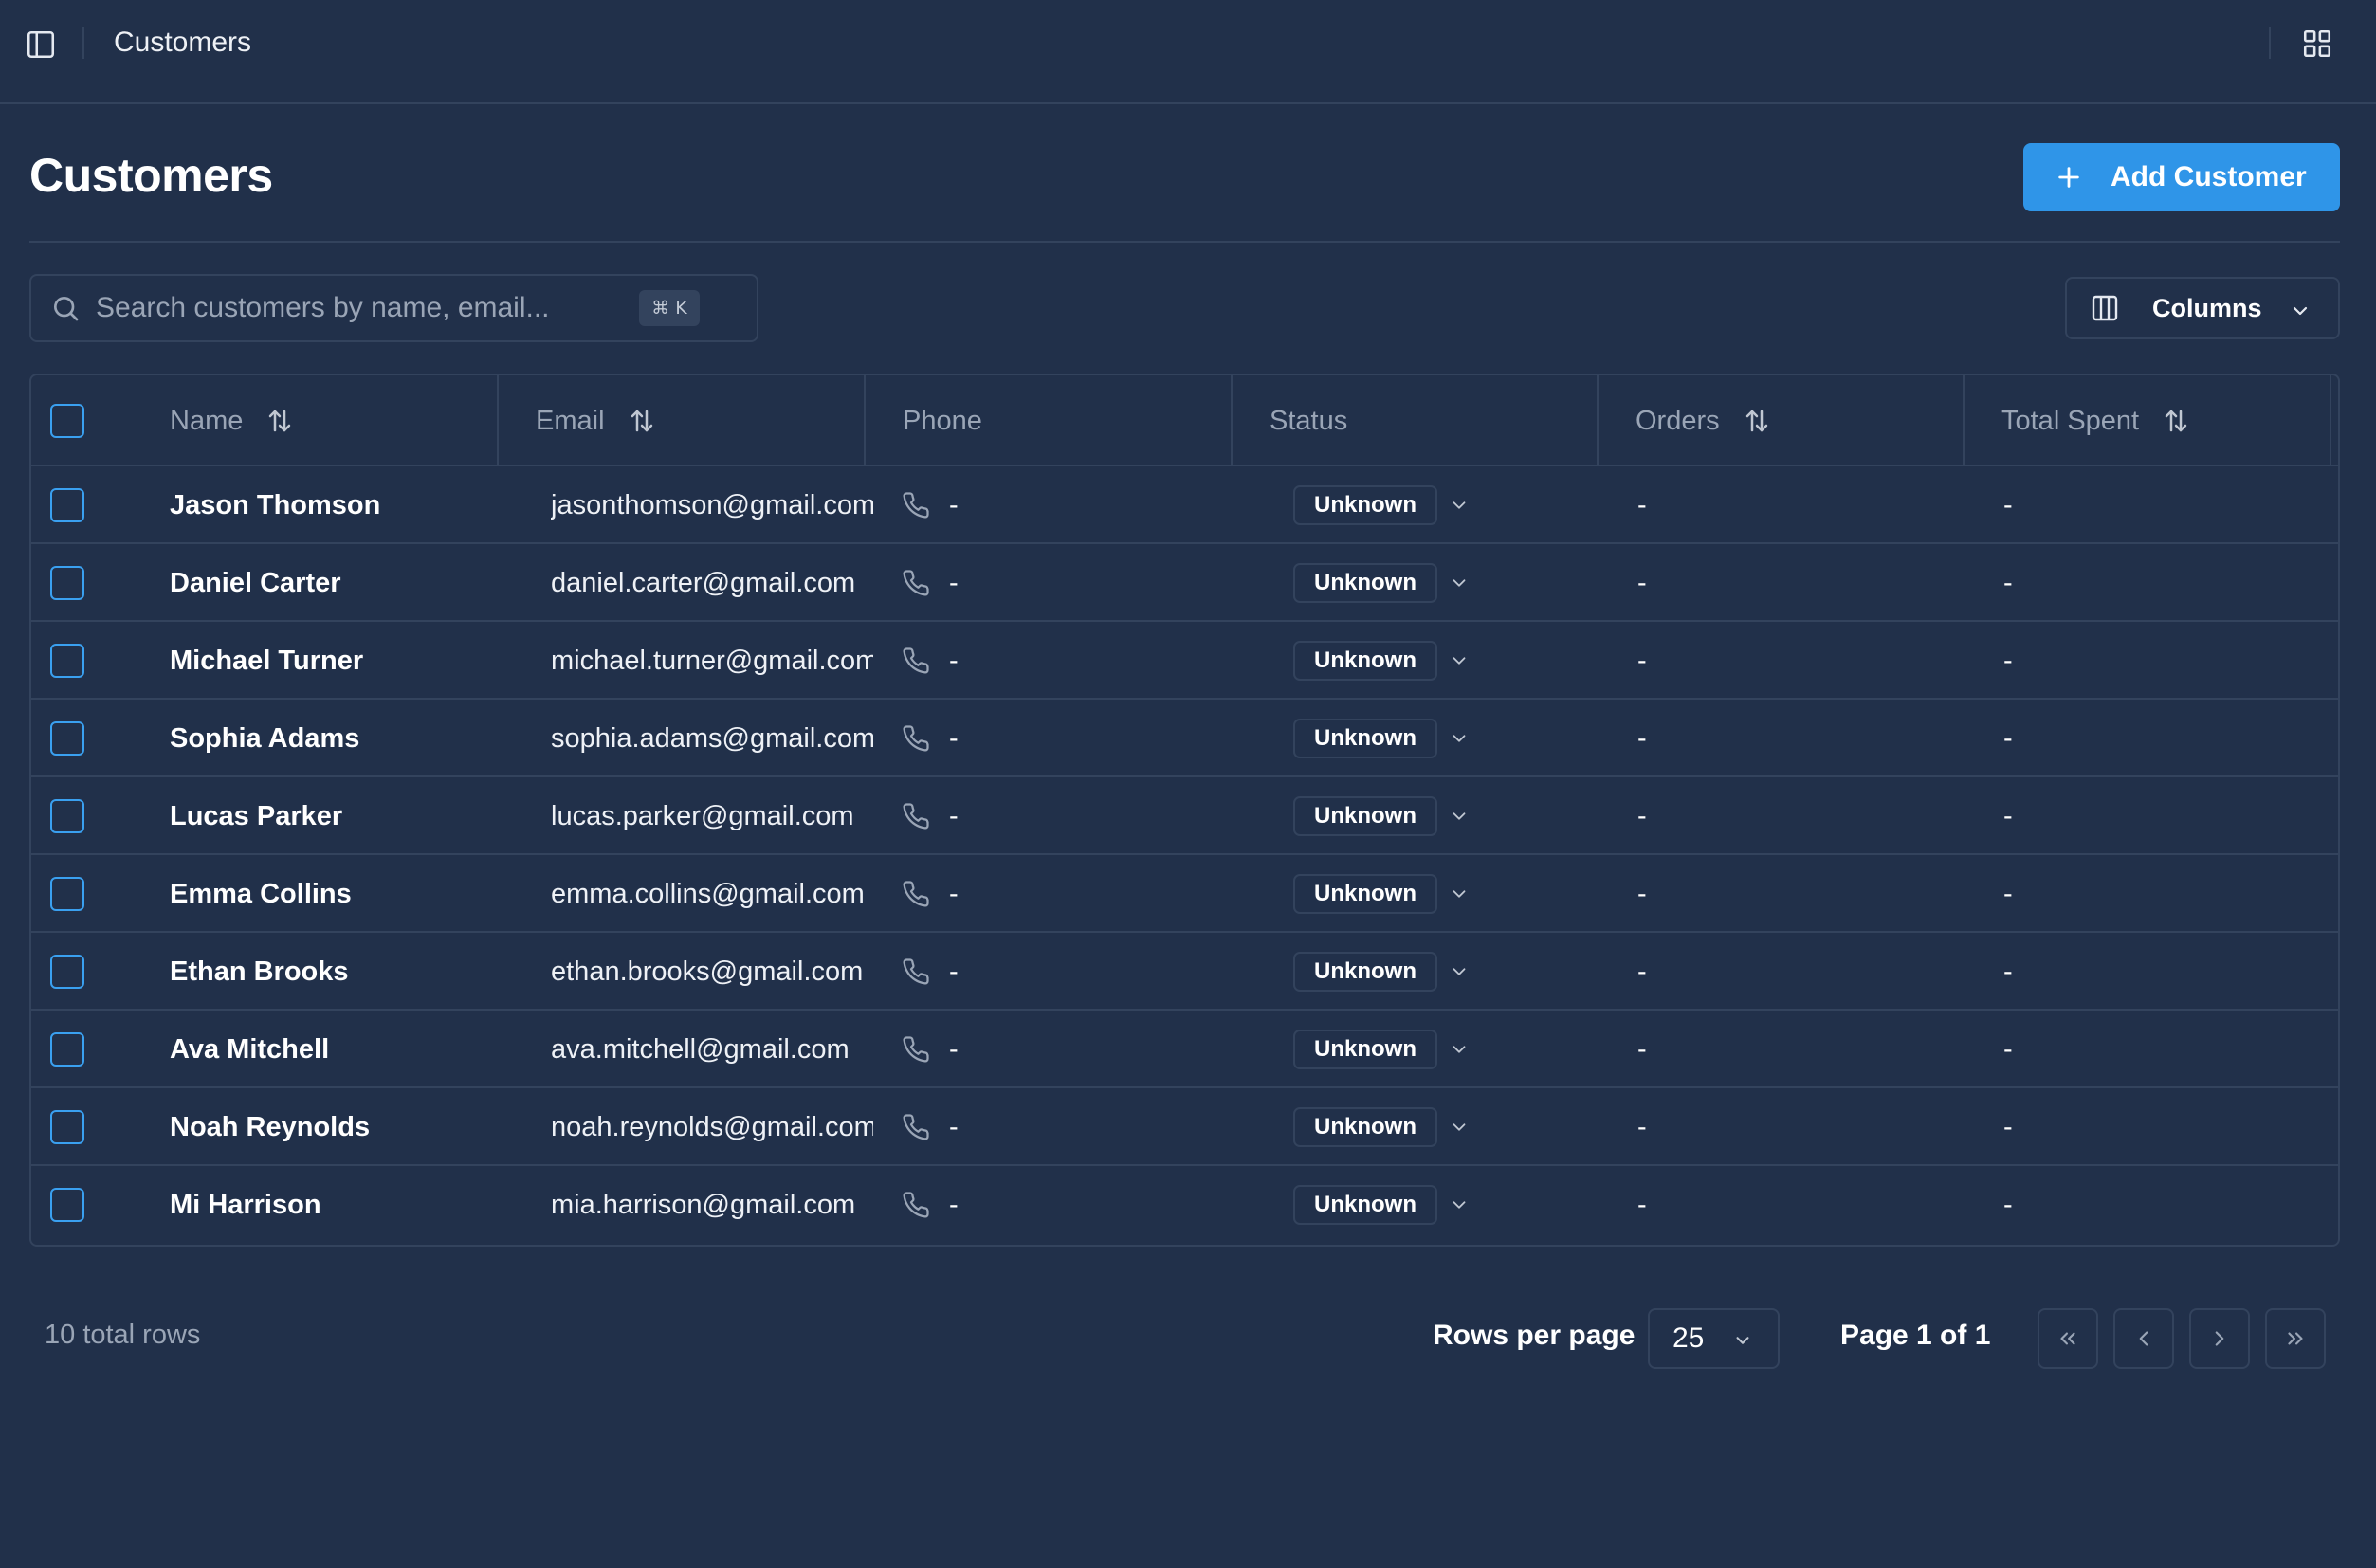 This screenshot has height=1568, width=2376. What do you see at coordinates (2070, 420) in the screenshot?
I see `column-header-label: Total Spent` at bounding box center [2070, 420].